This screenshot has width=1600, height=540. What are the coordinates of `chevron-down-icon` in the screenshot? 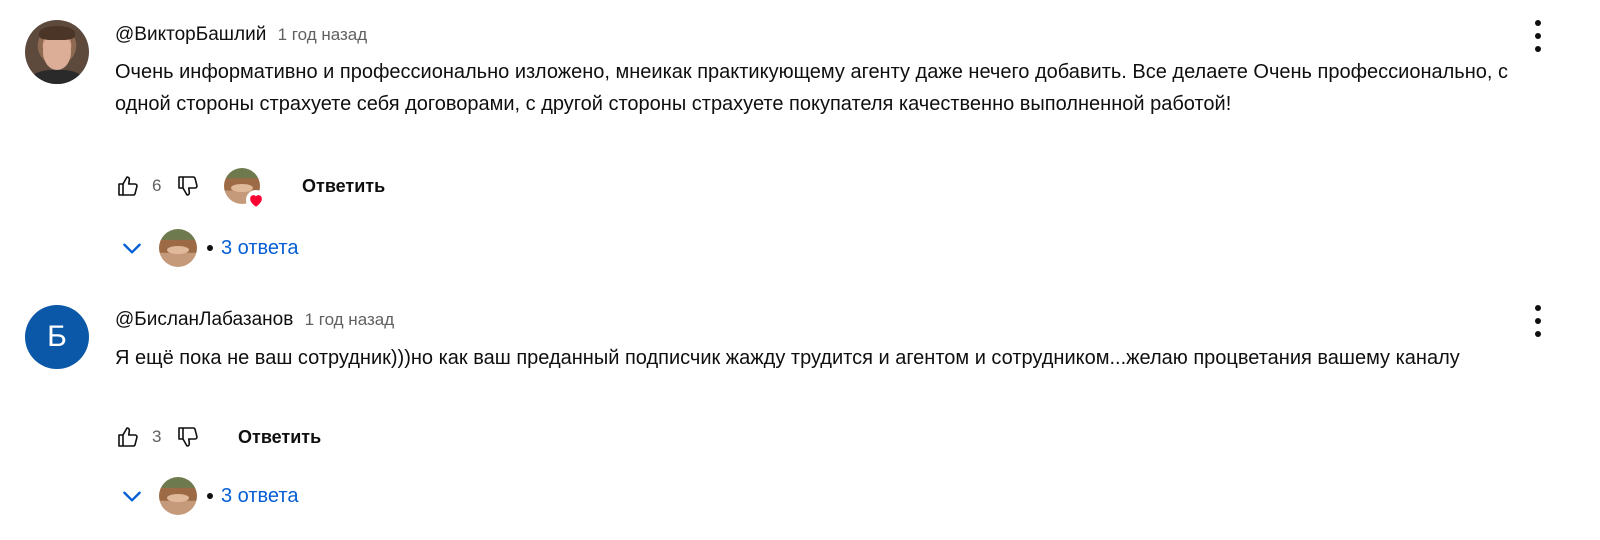 It's located at (132, 496).